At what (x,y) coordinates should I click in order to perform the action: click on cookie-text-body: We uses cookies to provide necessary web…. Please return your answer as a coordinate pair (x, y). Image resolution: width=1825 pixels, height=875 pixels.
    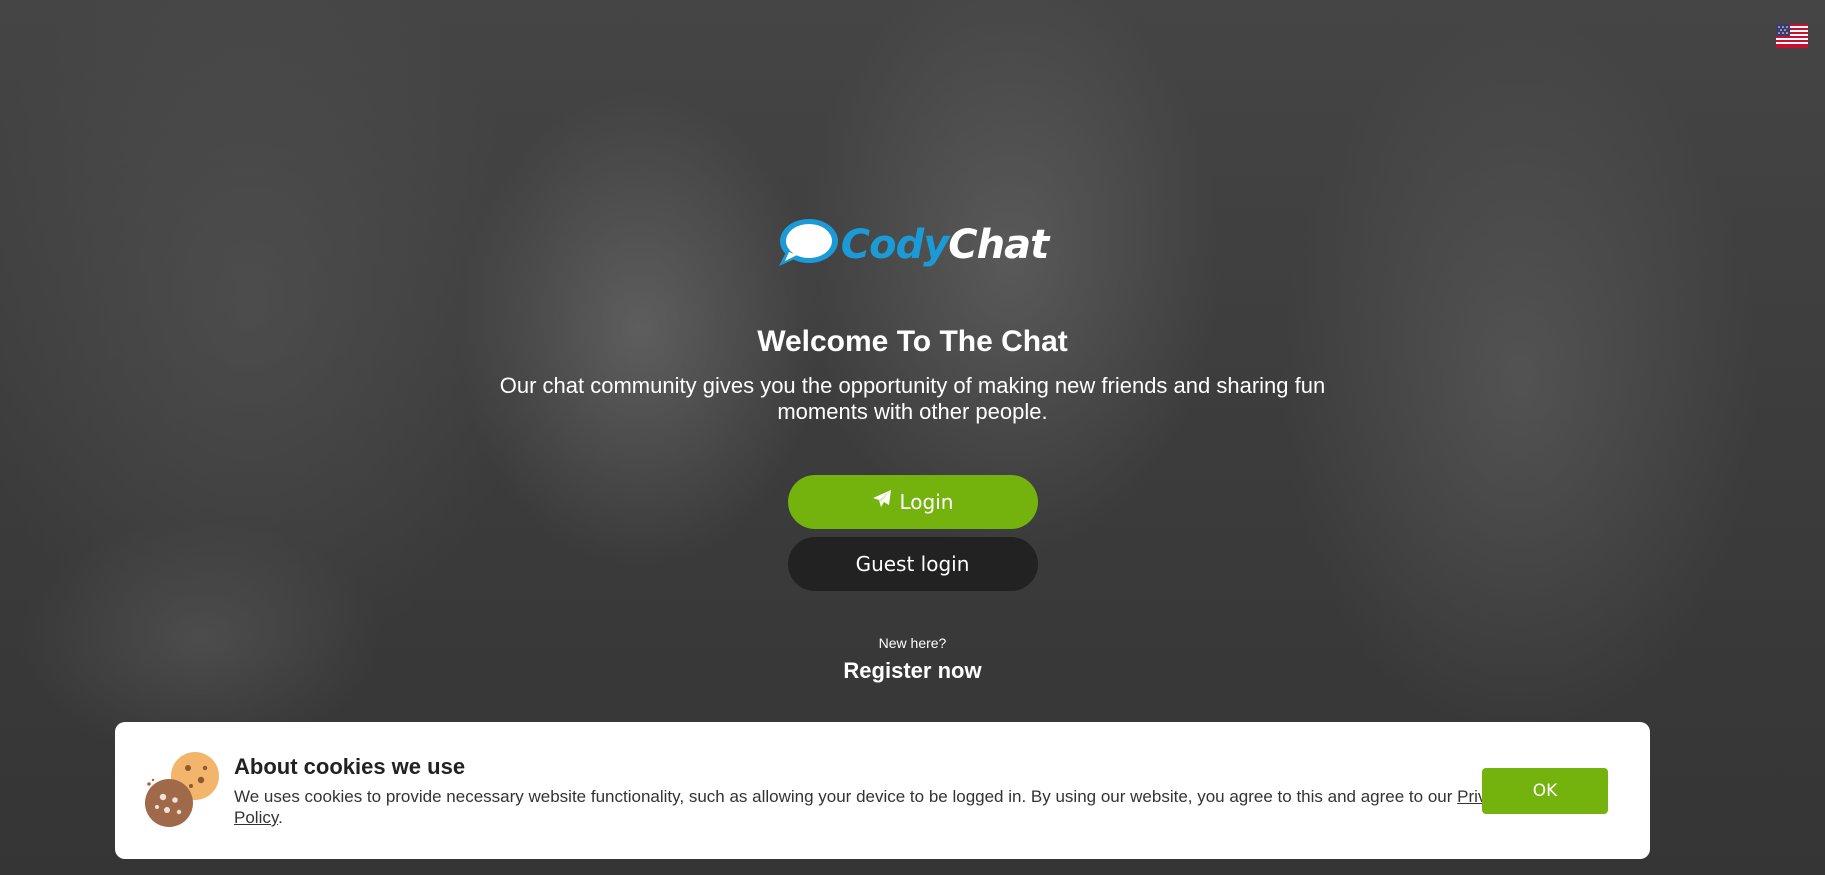
    Looking at the image, I should click on (846, 796).